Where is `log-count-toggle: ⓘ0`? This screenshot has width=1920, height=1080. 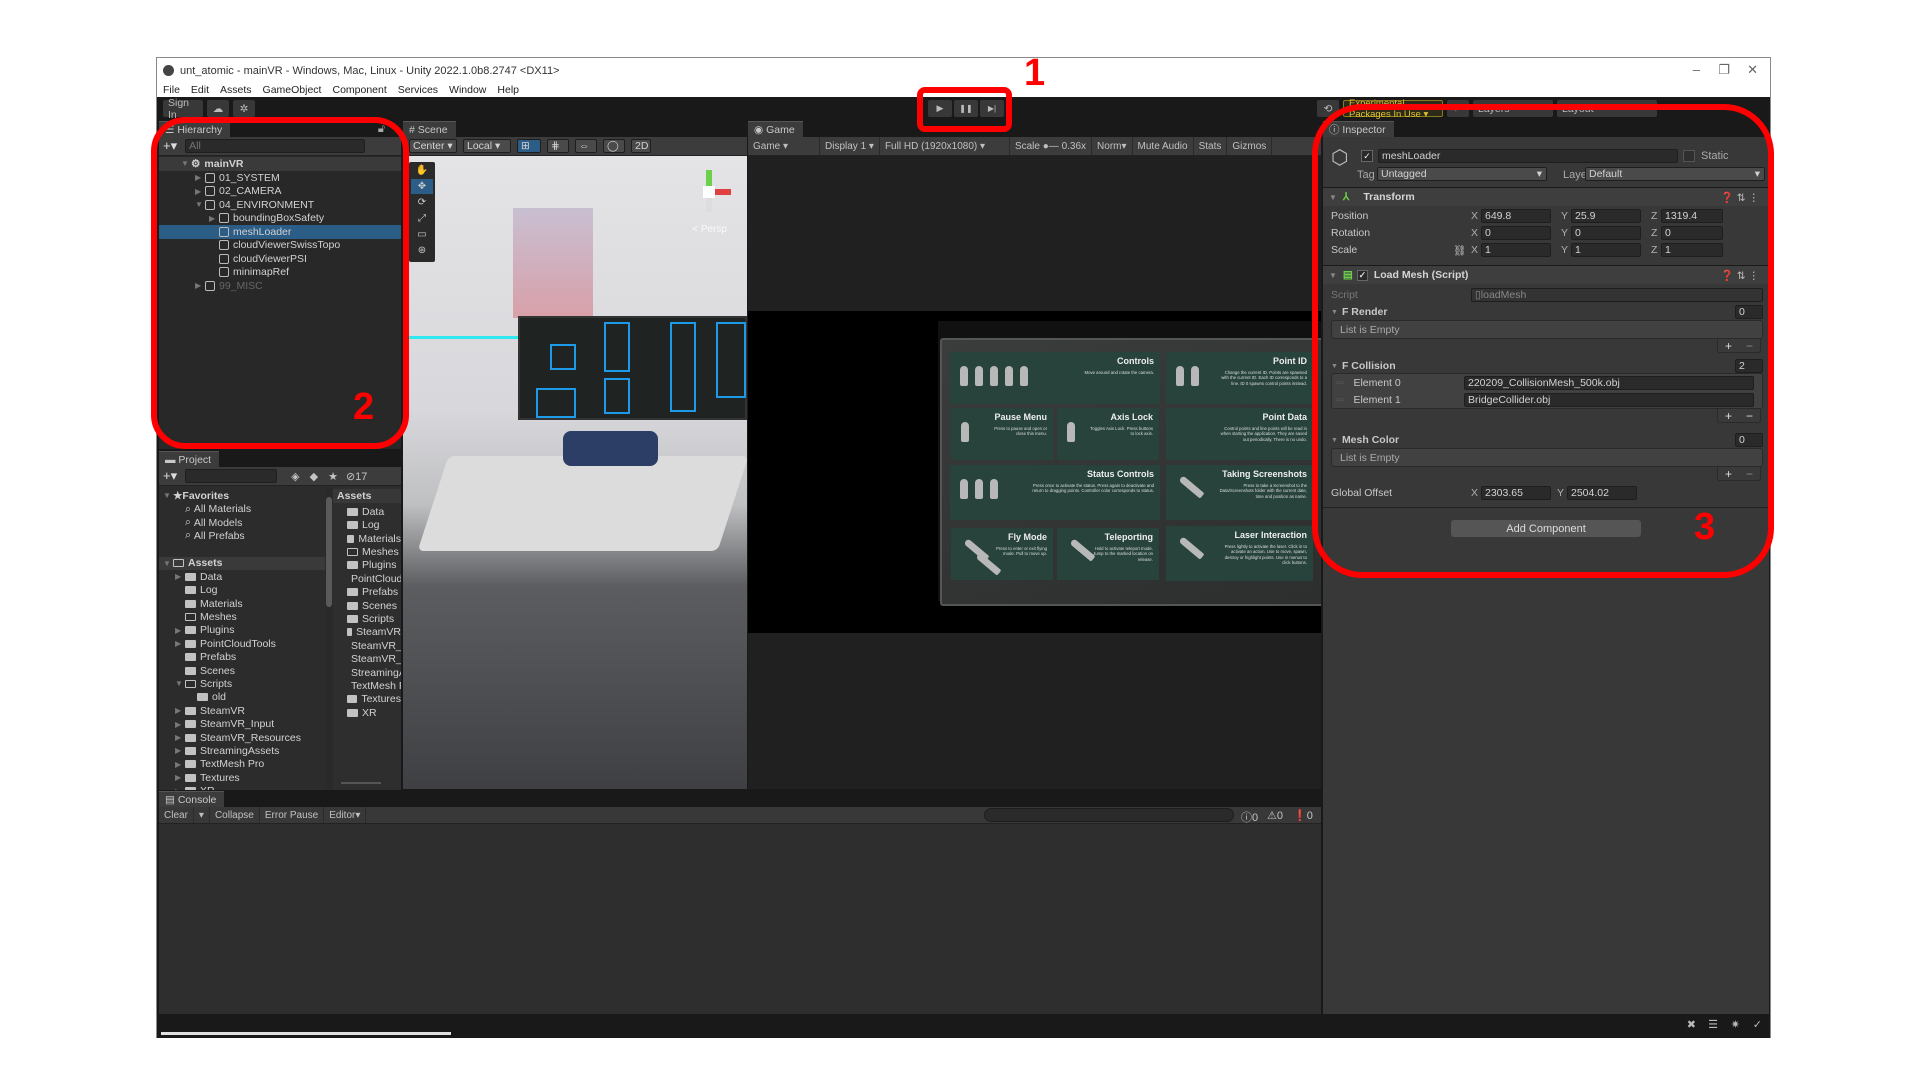 log-count-toggle: ⓘ0 is located at coordinates (1249, 817).